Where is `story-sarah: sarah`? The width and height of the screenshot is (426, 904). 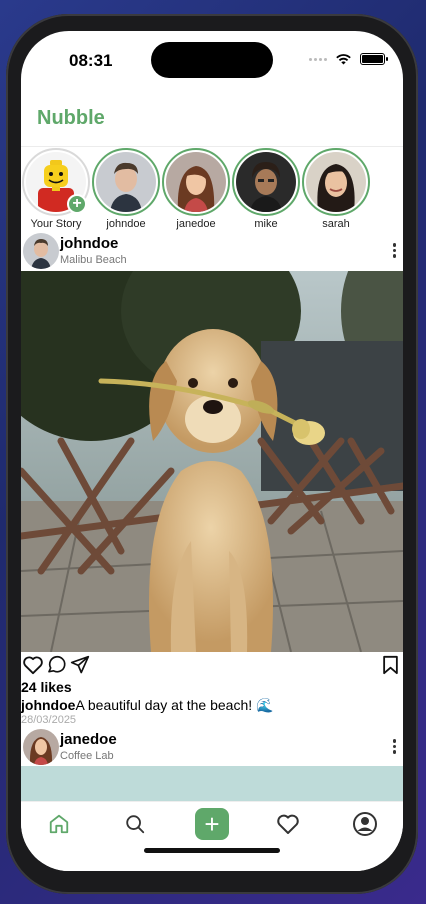
story-sarah: sarah is located at coordinates (336, 190).